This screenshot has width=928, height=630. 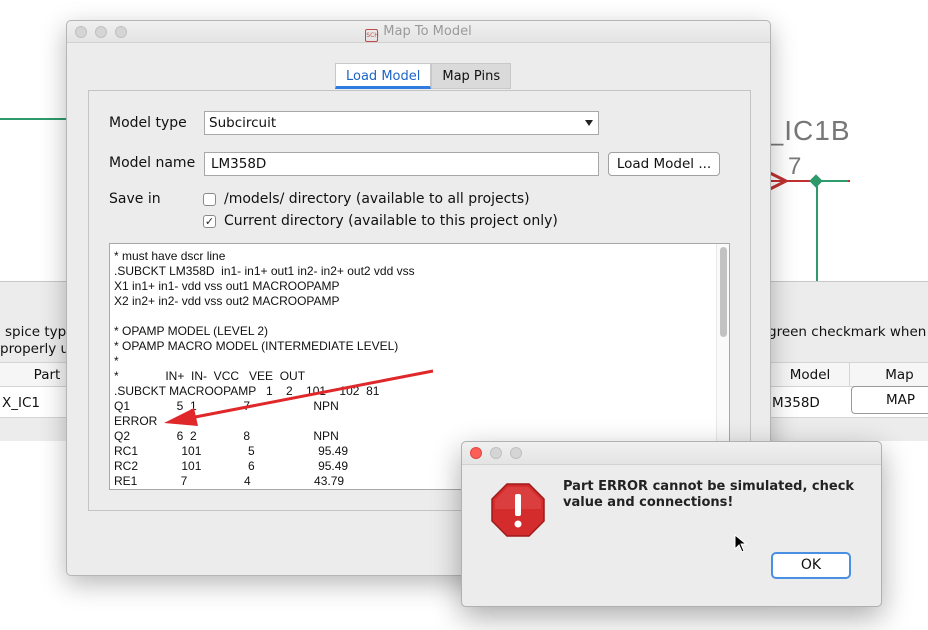 I want to click on checkmark-hint-text: green checkmark when al, so click(x=848, y=332).